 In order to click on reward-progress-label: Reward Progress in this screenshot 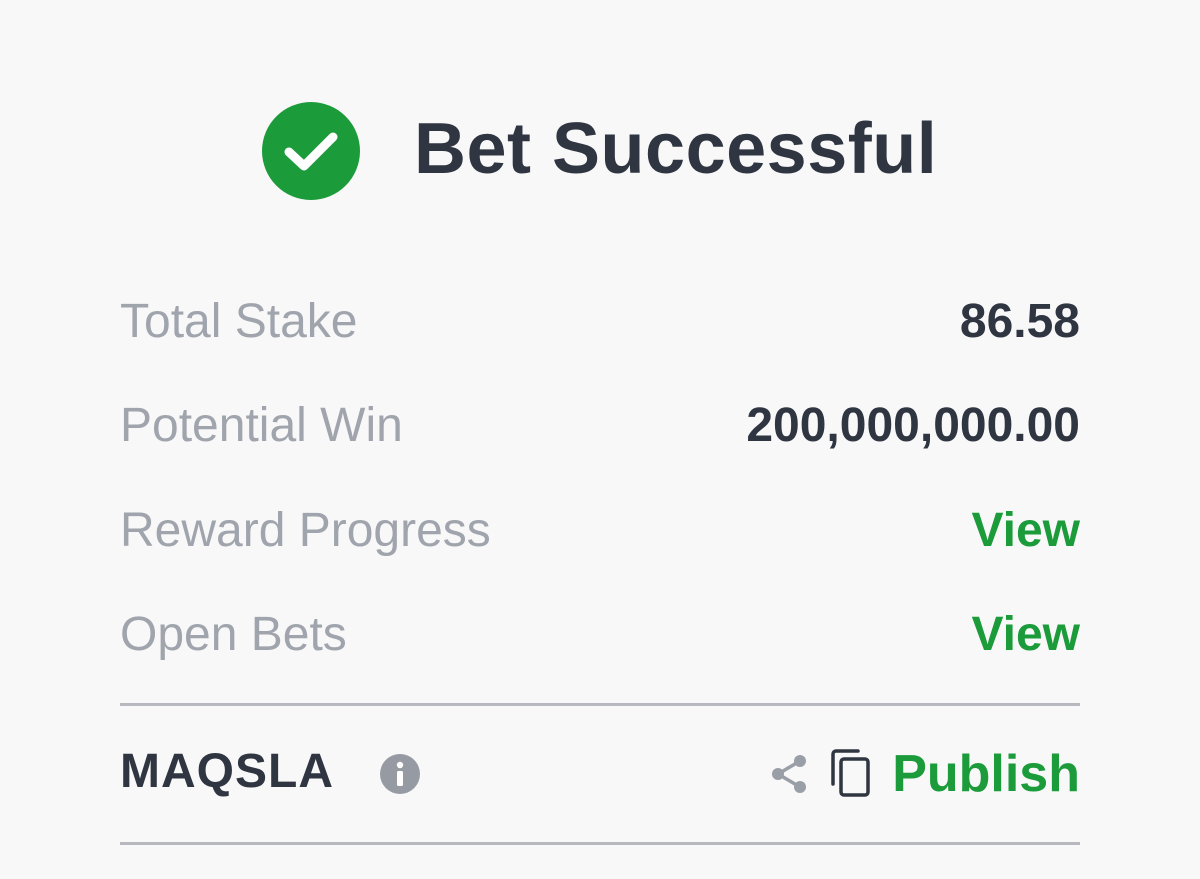, I will do `click(305, 530)`.